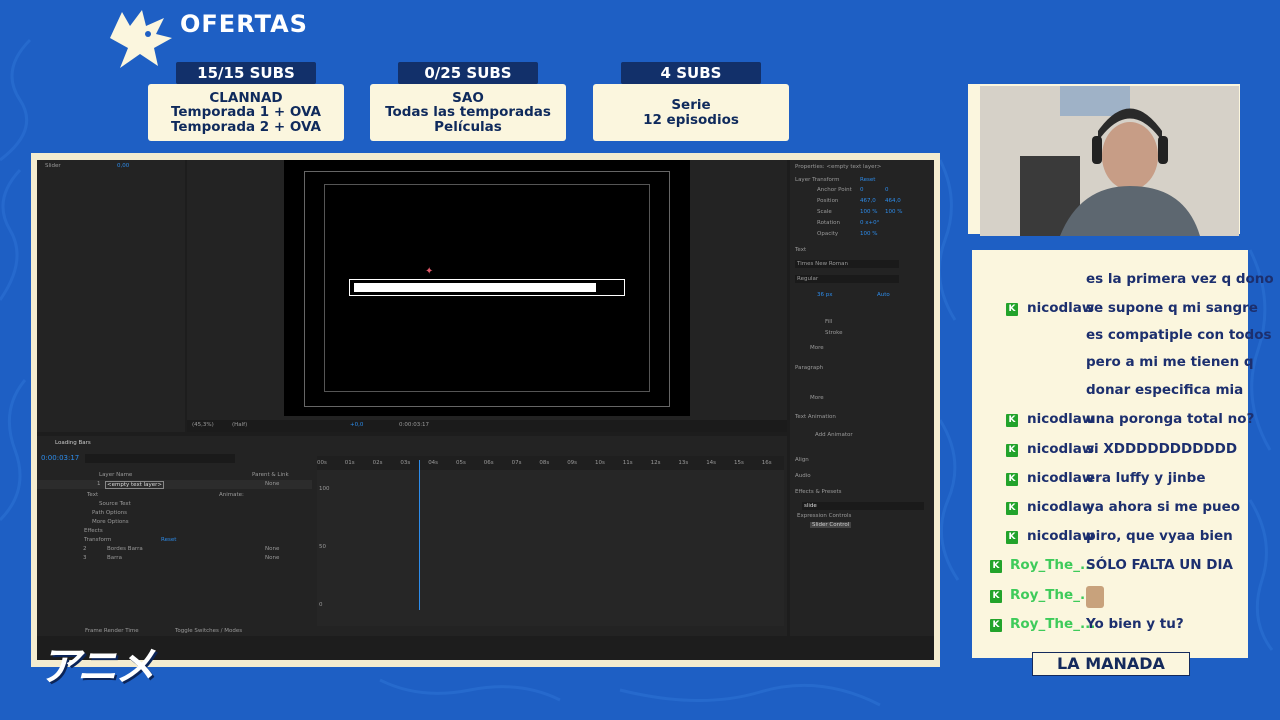 This screenshot has width=1280, height=720. What do you see at coordinates (572, 463) in the screenshot?
I see `ruler-tick-label: 09s` at bounding box center [572, 463].